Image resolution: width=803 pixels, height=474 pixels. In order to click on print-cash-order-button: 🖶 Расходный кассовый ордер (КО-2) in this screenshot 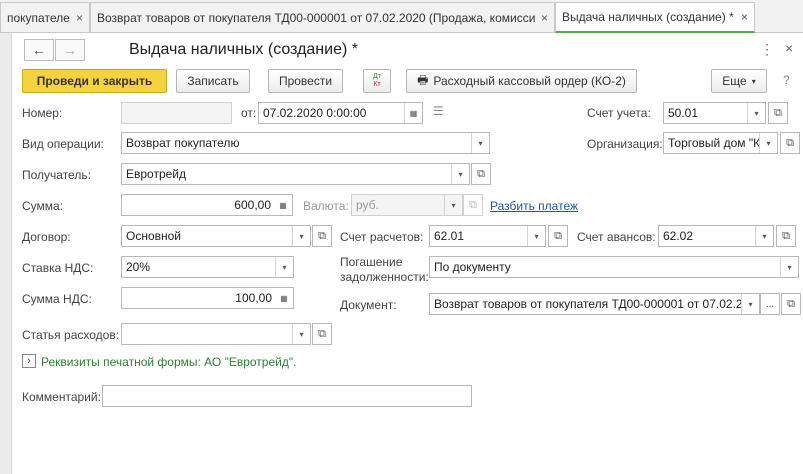, I will do `click(521, 81)`.